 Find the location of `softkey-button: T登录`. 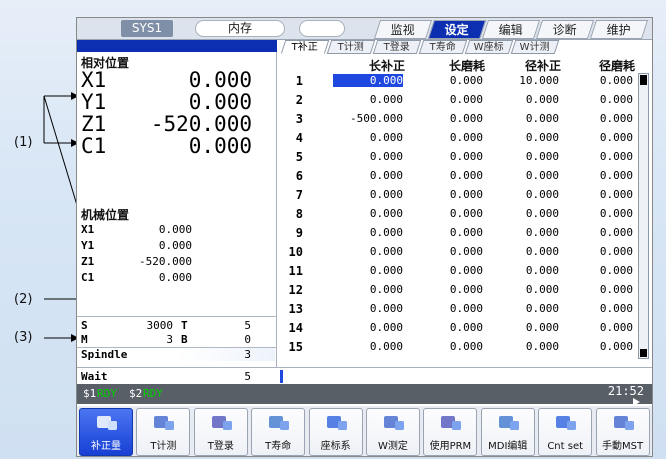

softkey-button: T登录 is located at coordinates (220, 432).